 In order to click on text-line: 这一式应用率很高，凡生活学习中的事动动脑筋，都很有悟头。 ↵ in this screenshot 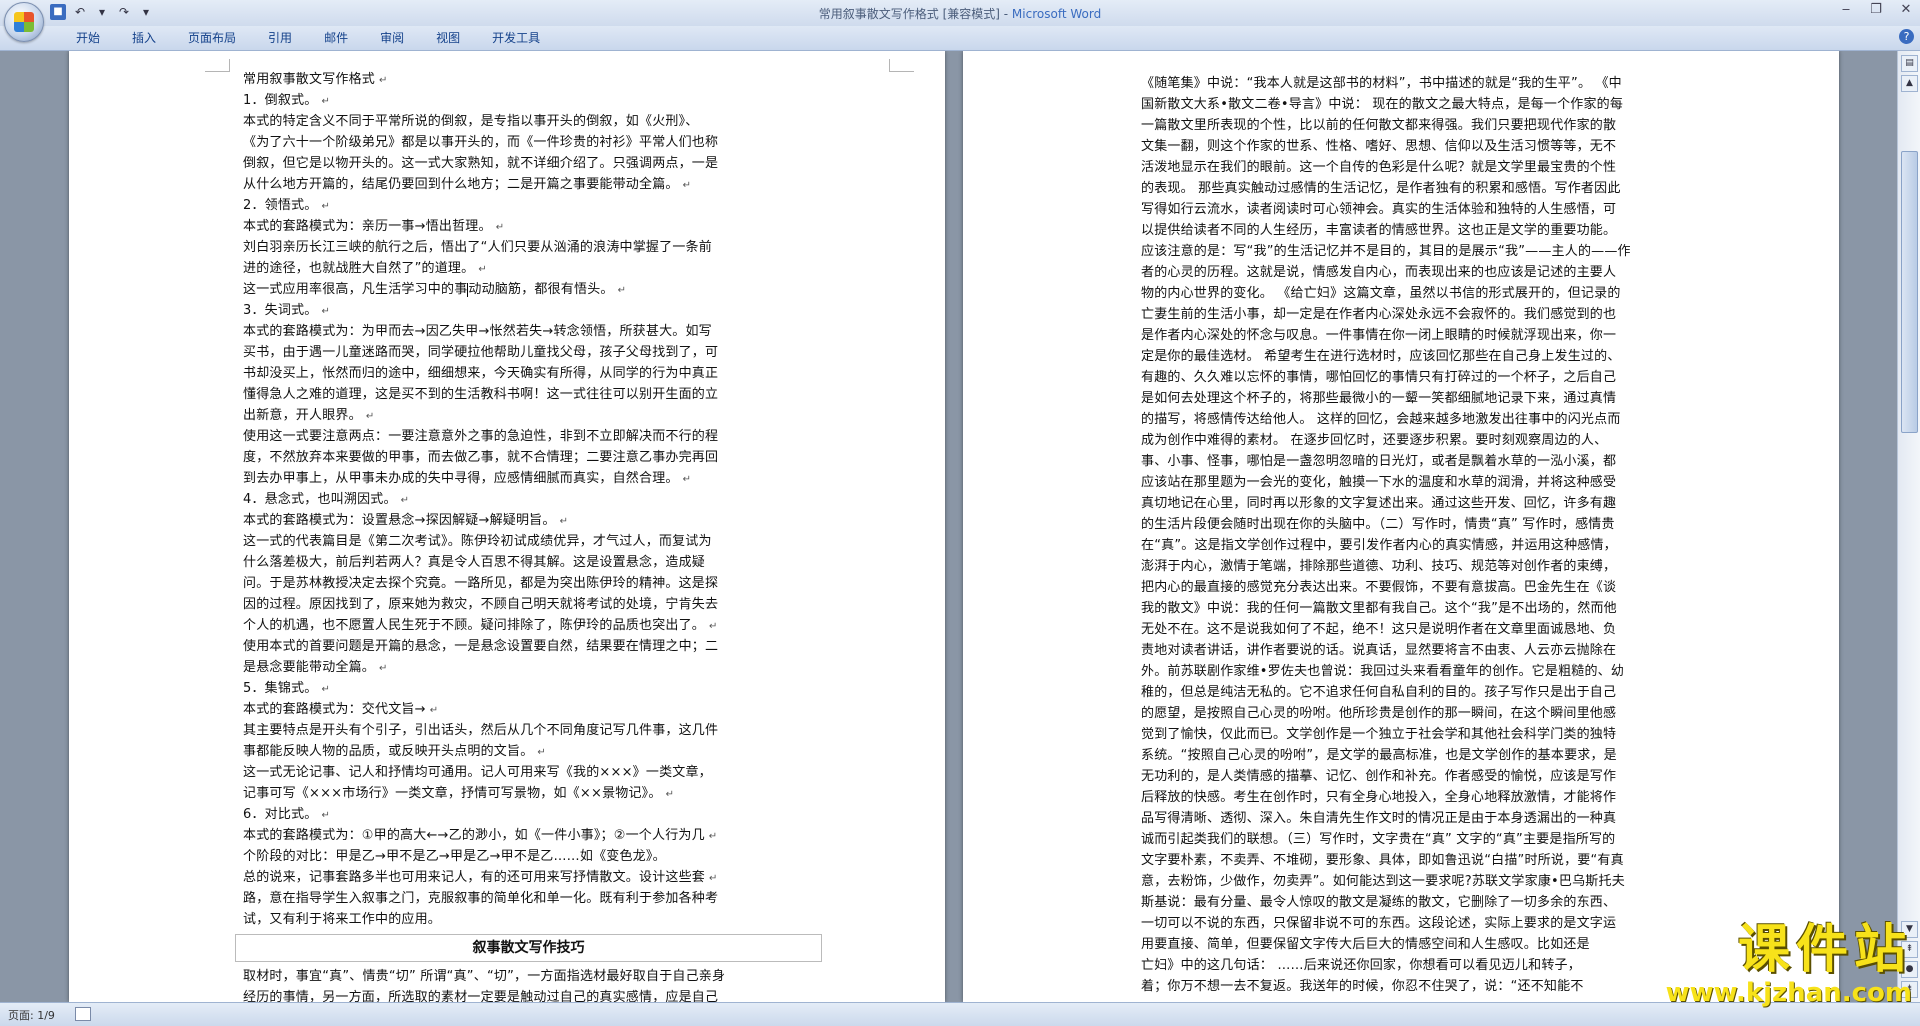, I will do `click(563, 289)`.